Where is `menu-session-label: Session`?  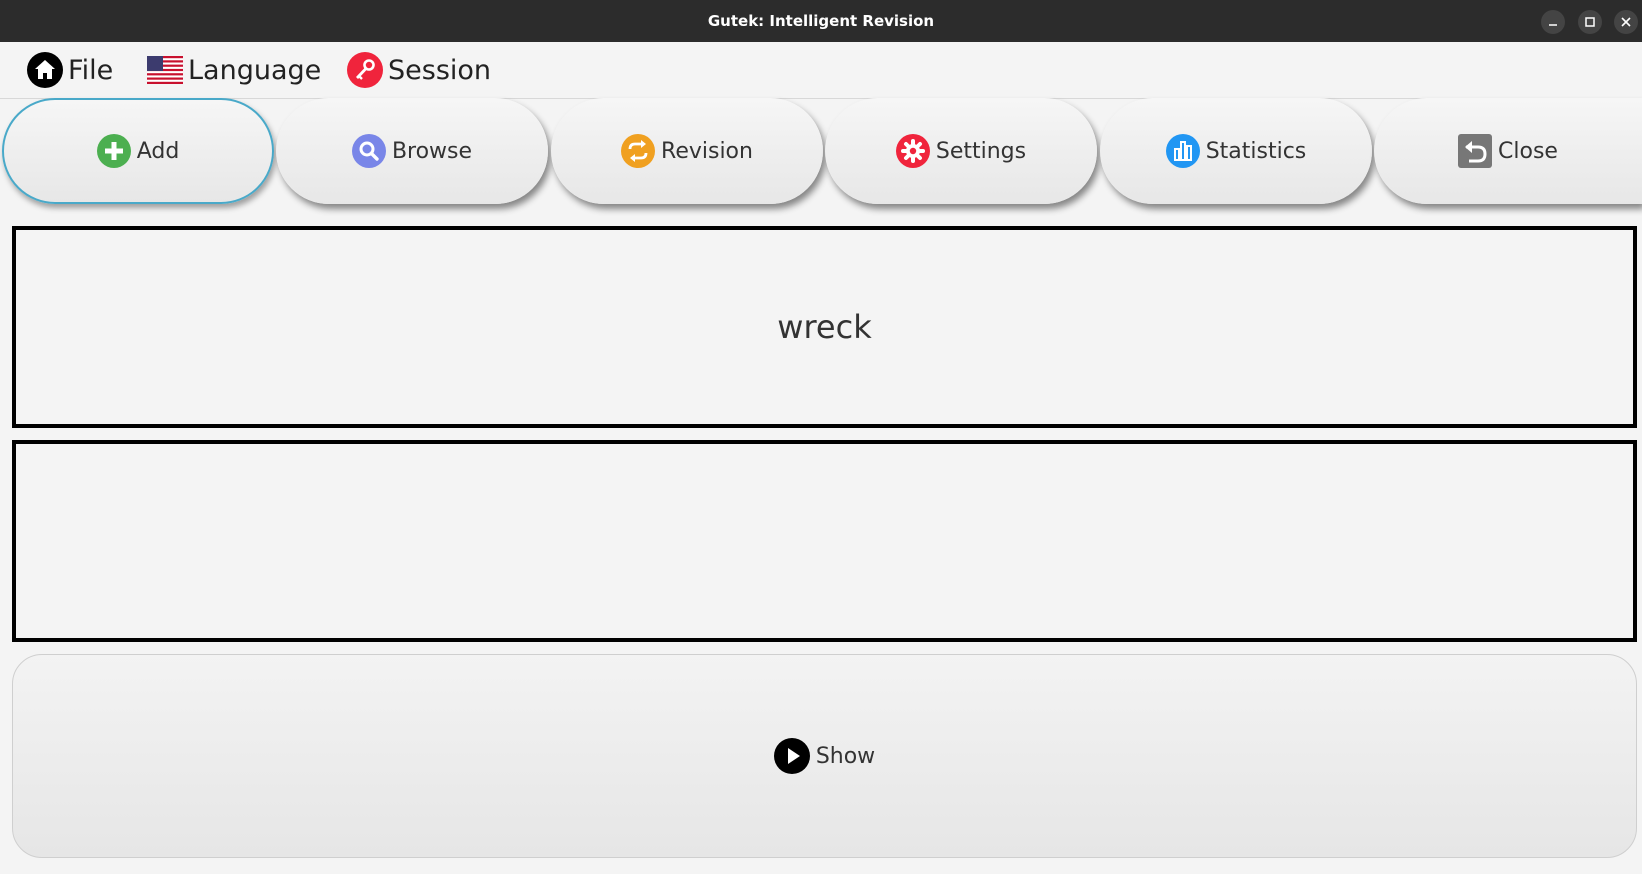 menu-session-label: Session is located at coordinates (440, 70).